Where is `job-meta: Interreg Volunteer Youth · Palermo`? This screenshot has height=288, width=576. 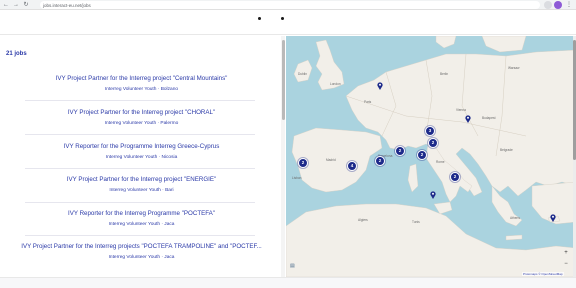
job-meta: Interreg Volunteer Youth · Palermo is located at coordinates (141, 123).